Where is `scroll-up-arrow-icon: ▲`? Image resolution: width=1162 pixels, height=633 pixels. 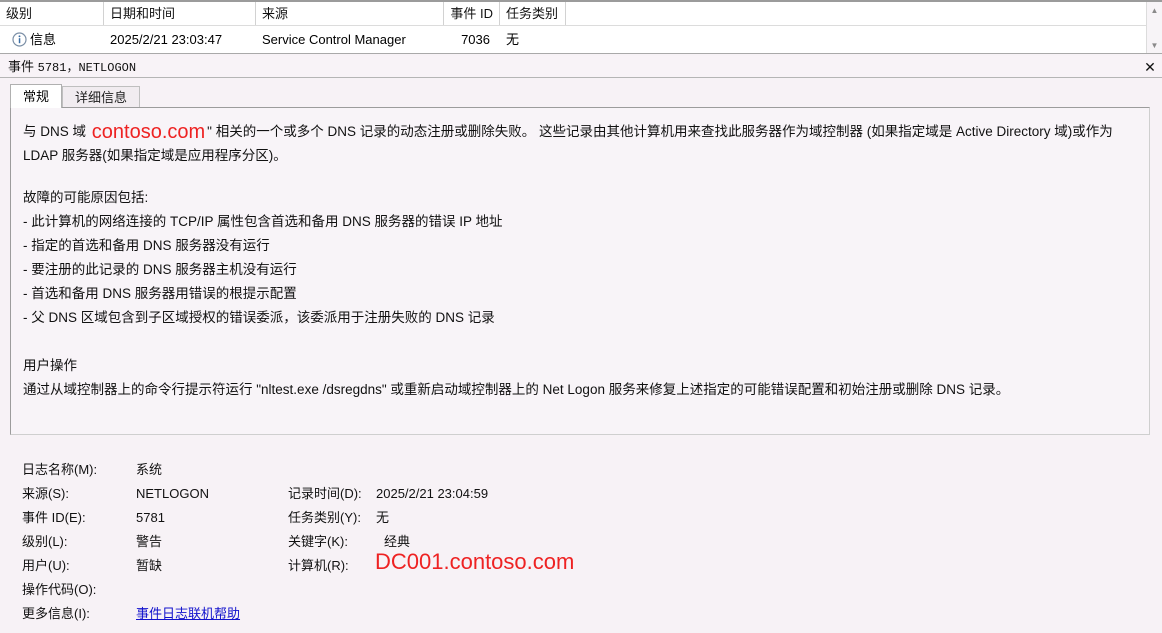 scroll-up-arrow-icon: ▲ is located at coordinates (1154, 10).